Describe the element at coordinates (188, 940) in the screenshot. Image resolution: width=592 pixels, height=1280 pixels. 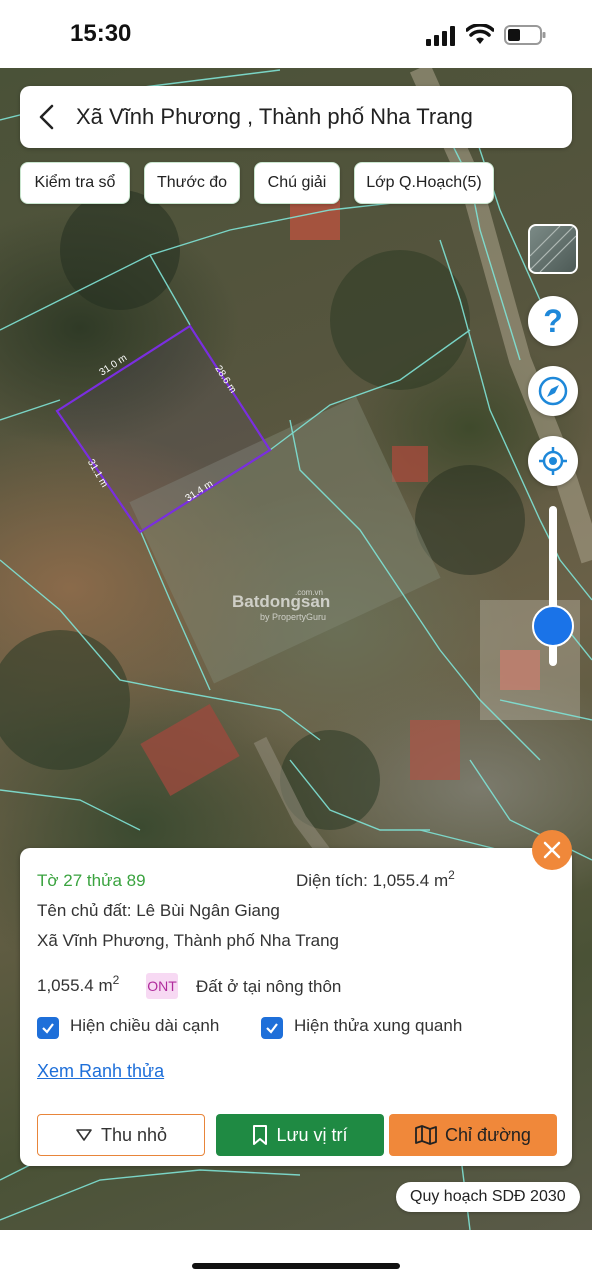
I see `parcel-address: Xã Vĩnh Phương, Thành phố Nha Trang` at that location.